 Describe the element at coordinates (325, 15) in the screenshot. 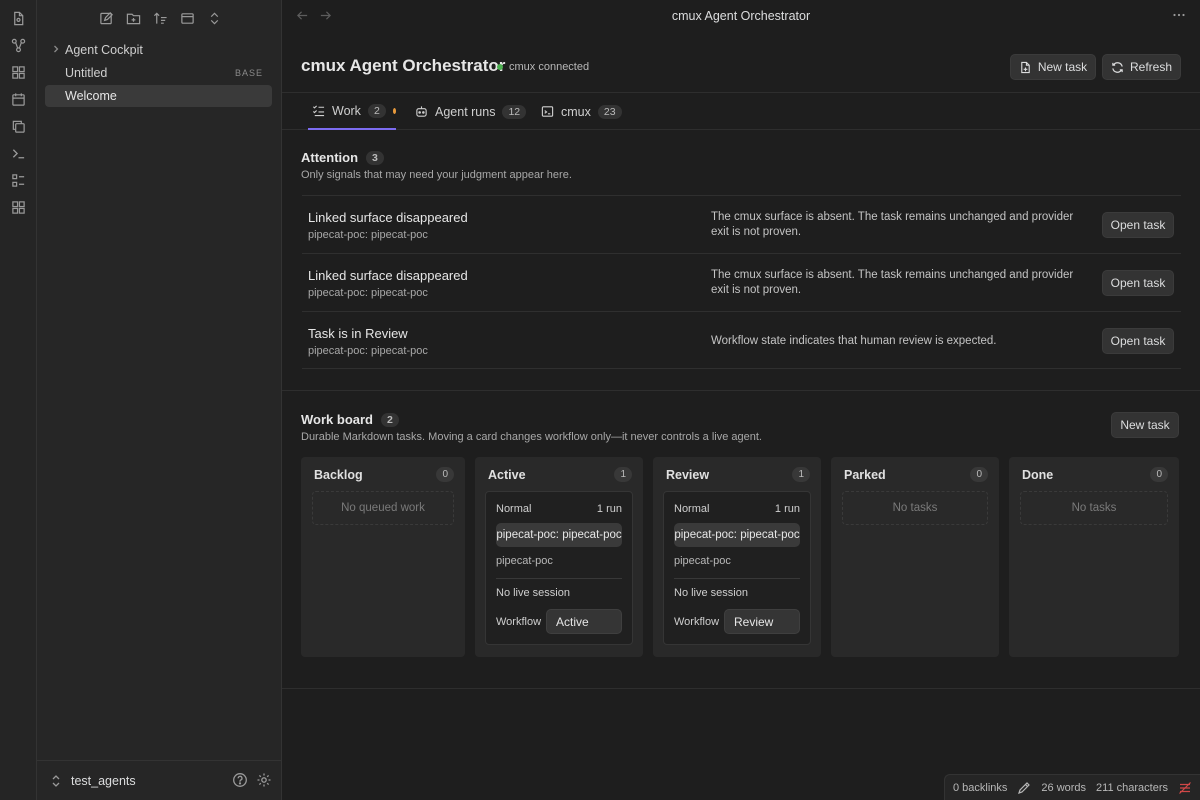

I see `forward-arrow-icon` at that location.